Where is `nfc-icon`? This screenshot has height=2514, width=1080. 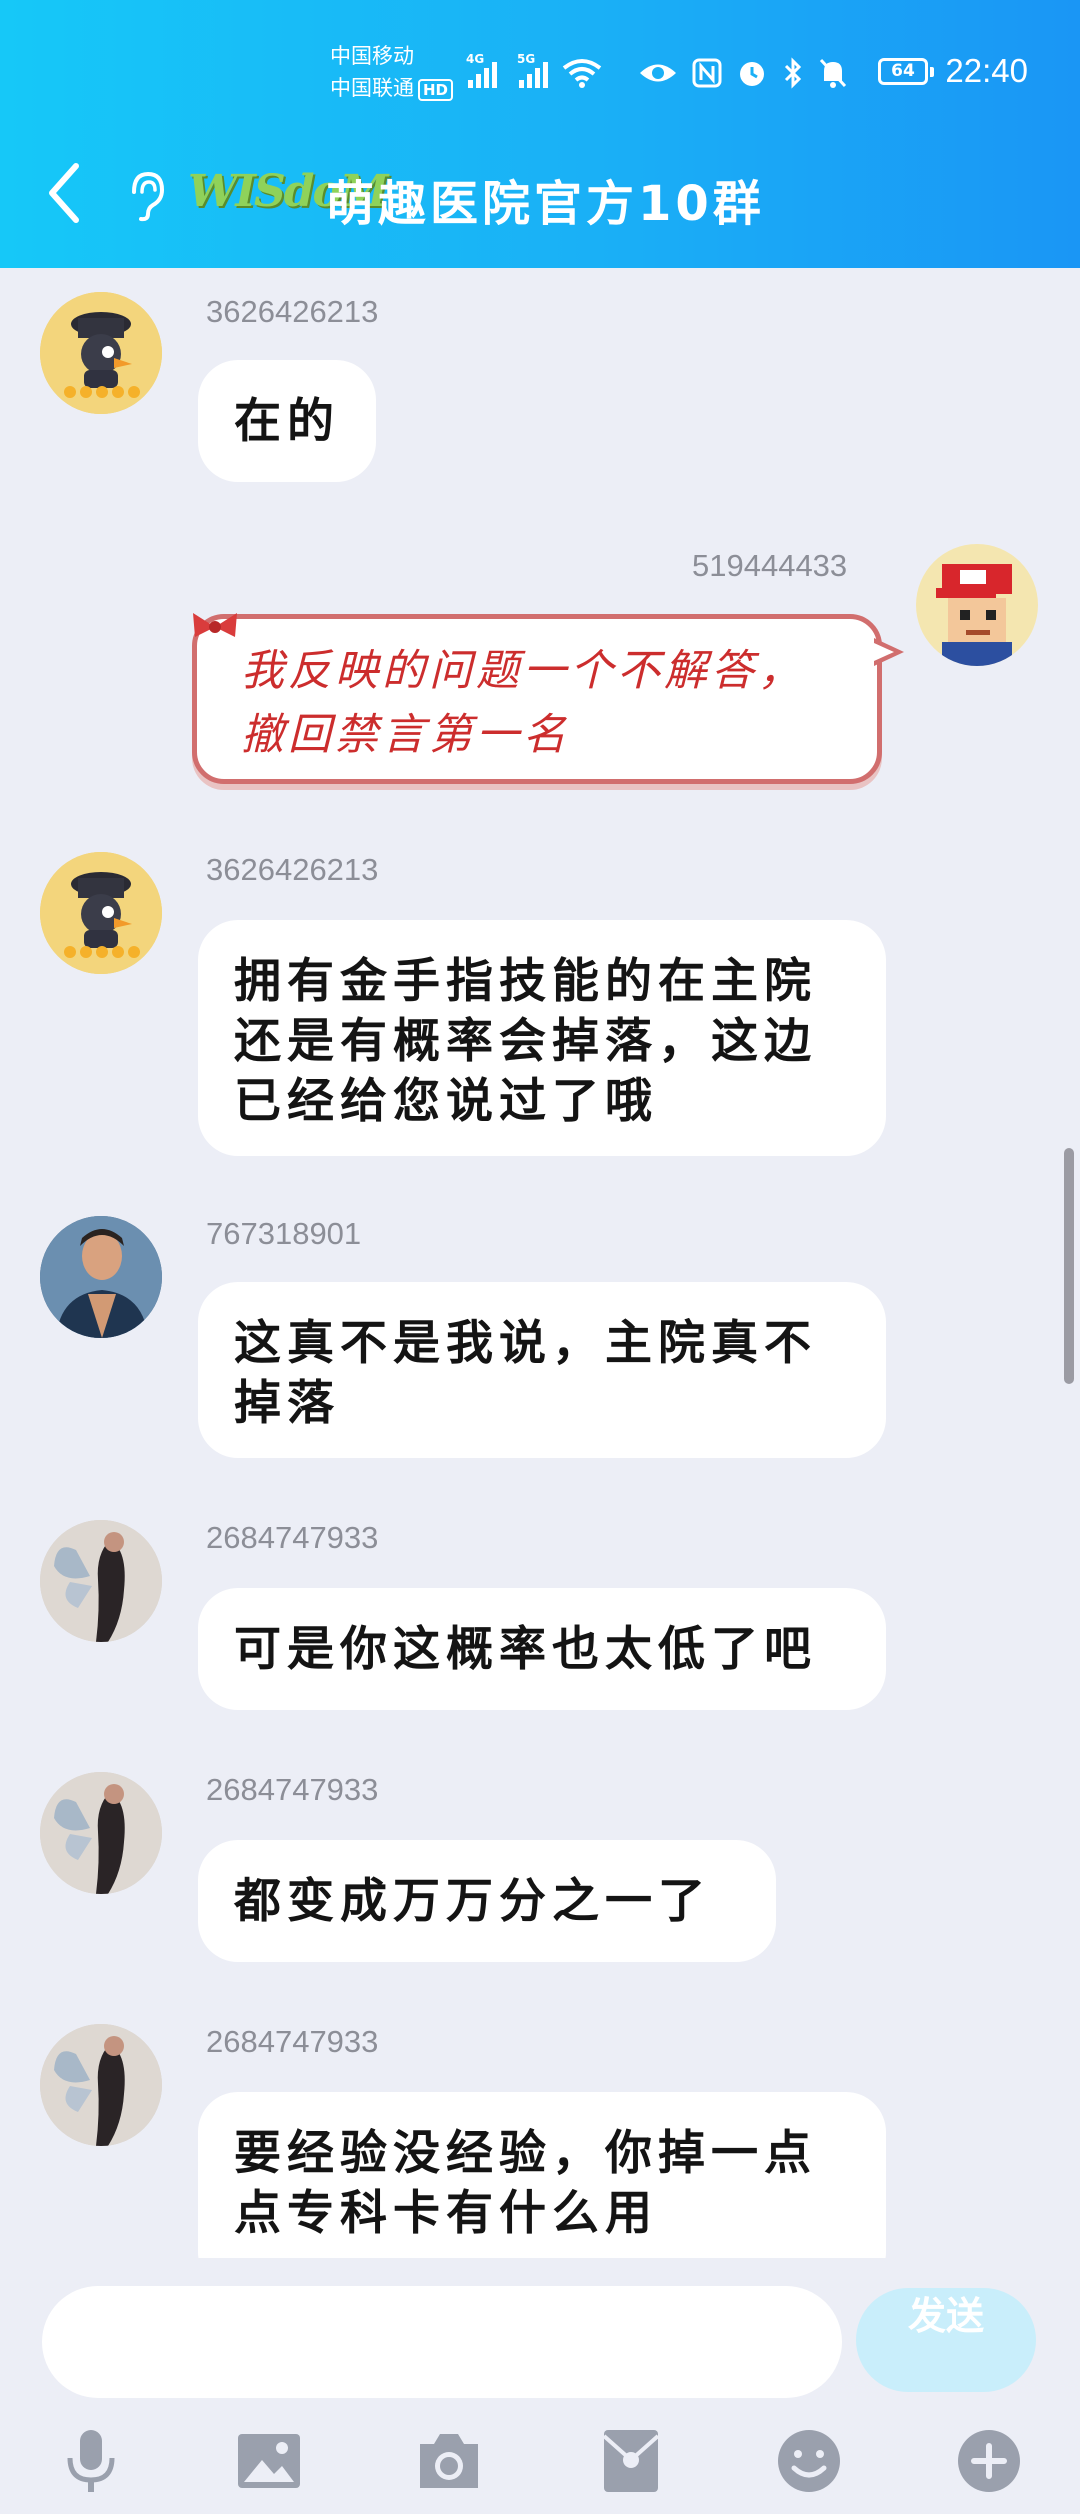
nfc-icon is located at coordinates (707, 73).